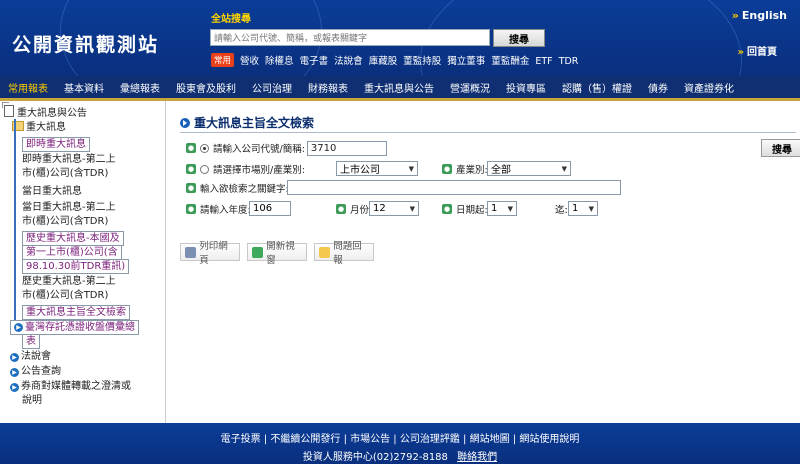 Image resolution: width=800 pixels, height=464 pixels. I want to click on quick-link: 電子書, so click(314, 61).